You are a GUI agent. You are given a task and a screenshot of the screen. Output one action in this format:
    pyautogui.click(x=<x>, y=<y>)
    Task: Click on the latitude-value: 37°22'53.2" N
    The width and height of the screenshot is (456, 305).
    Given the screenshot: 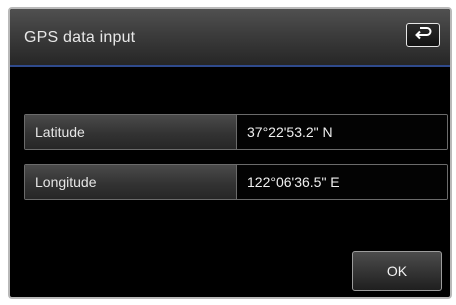 What is the action you would take?
    pyautogui.click(x=342, y=132)
    